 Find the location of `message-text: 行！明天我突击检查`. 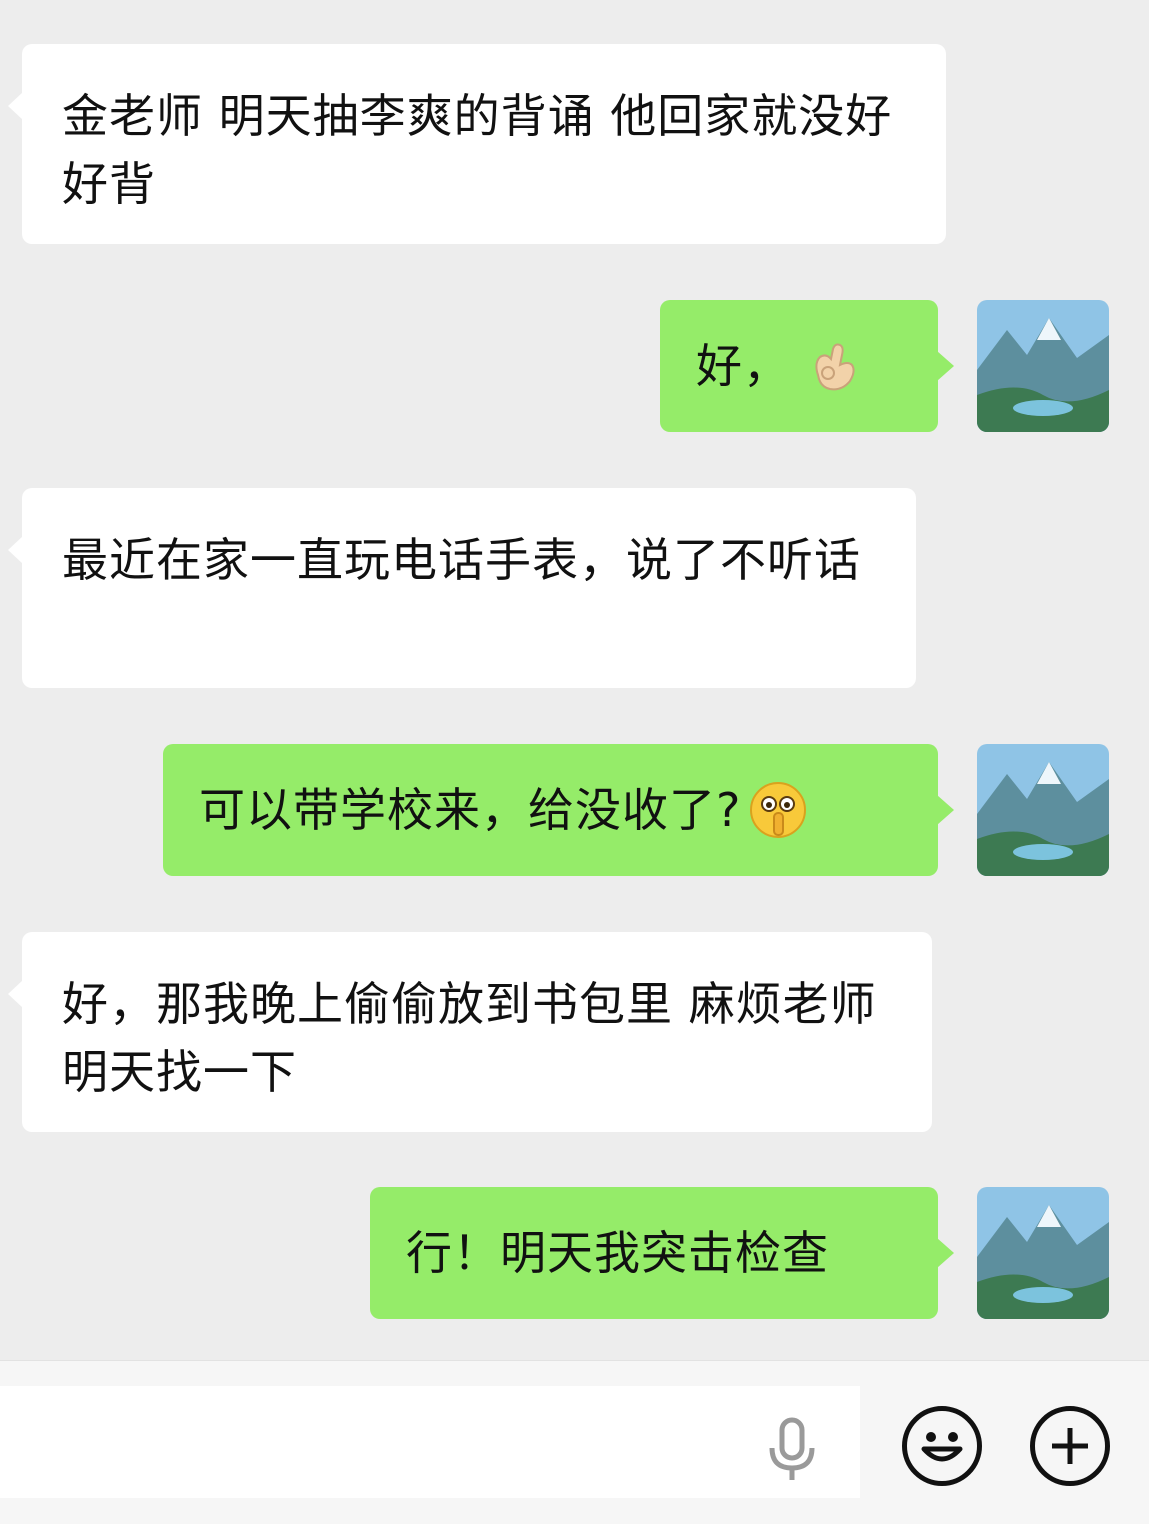

message-text: 行！明天我突击检查 is located at coordinates (617, 1253).